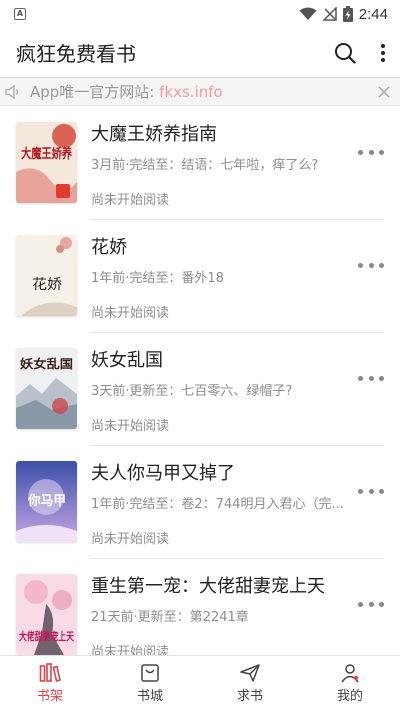  Describe the element at coordinates (150, 683) in the screenshot. I see `nav-bookstore: 书城` at that location.